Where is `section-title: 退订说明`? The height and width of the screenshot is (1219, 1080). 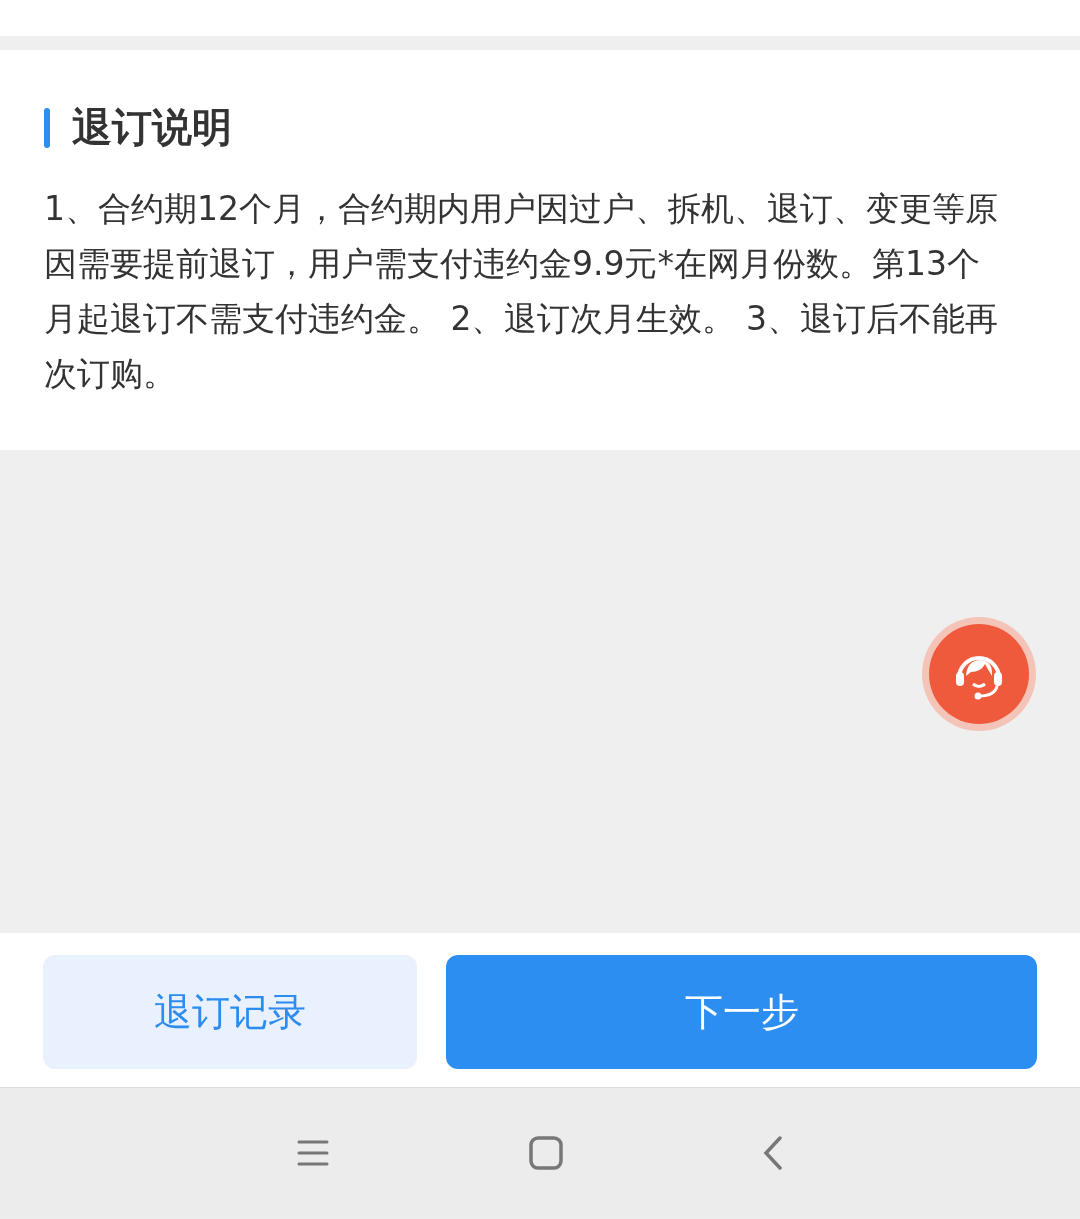 section-title: 退订说明 is located at coordinates (152, 127).